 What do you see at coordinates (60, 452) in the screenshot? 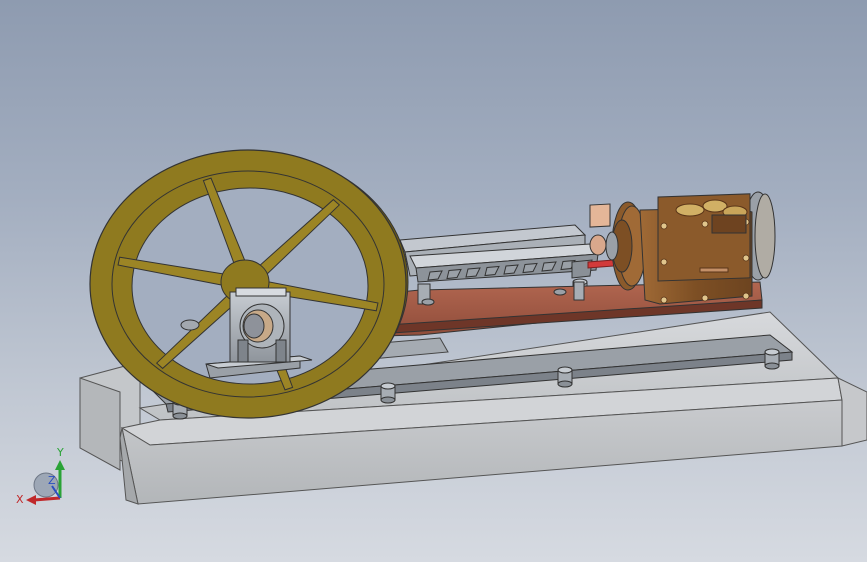
I see `triad-y-label: Y` at bounding box center [60, 452].